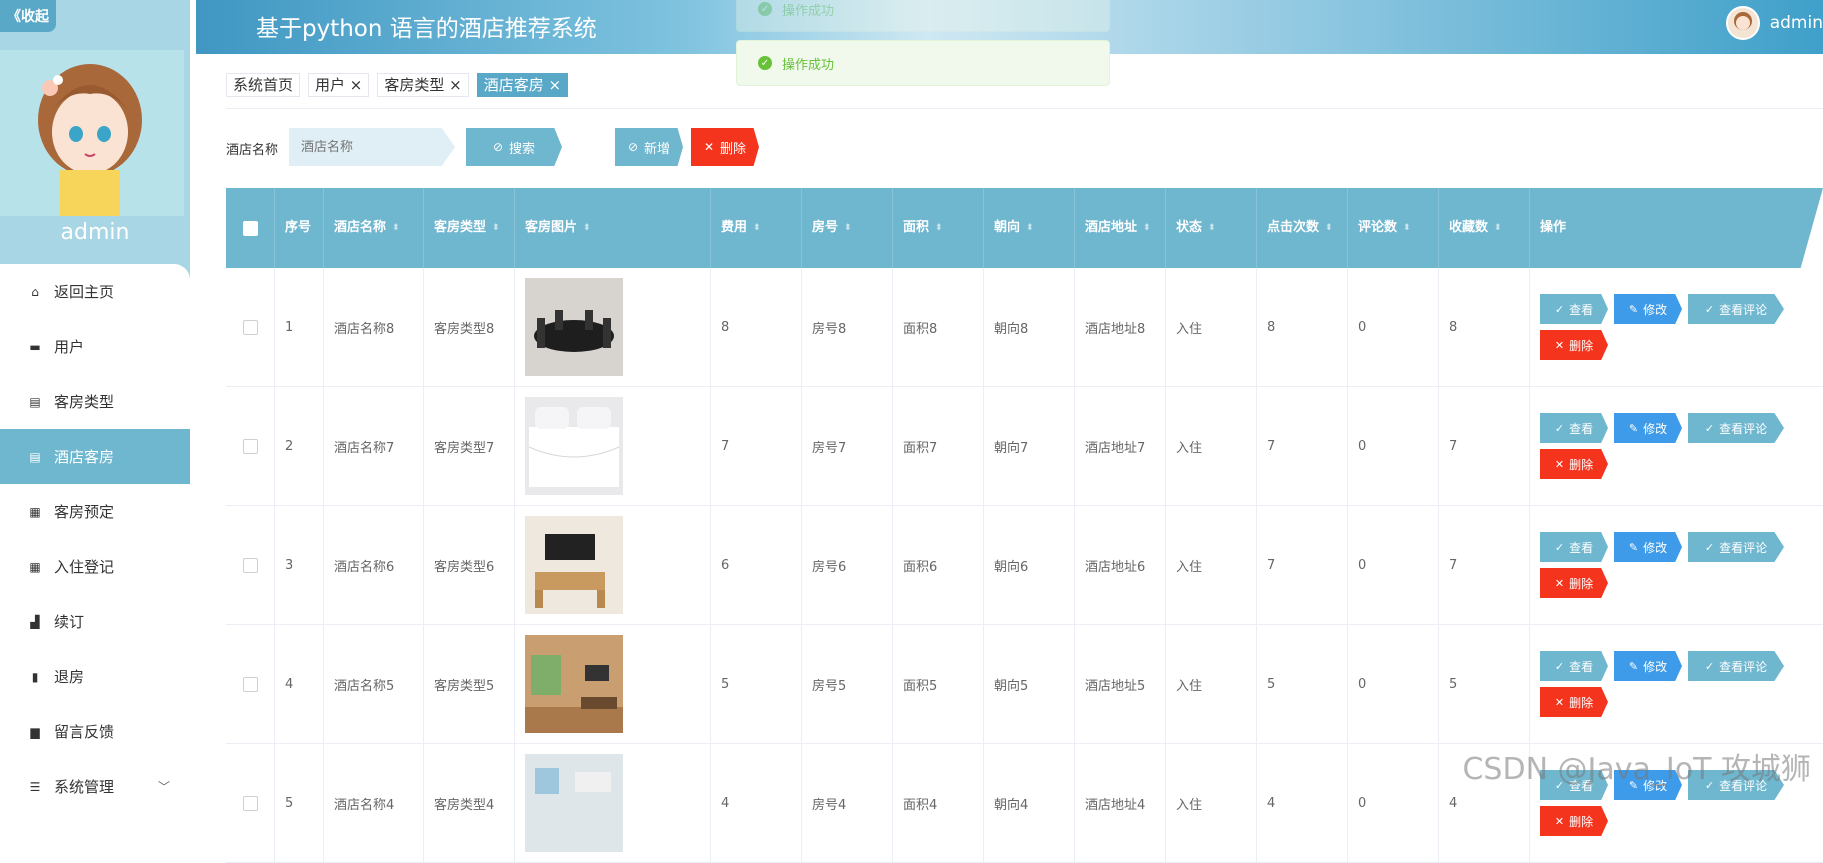 This screenshot has width=1823, height=863. I want to click on cell-area: 面积7, so click(938, 446).